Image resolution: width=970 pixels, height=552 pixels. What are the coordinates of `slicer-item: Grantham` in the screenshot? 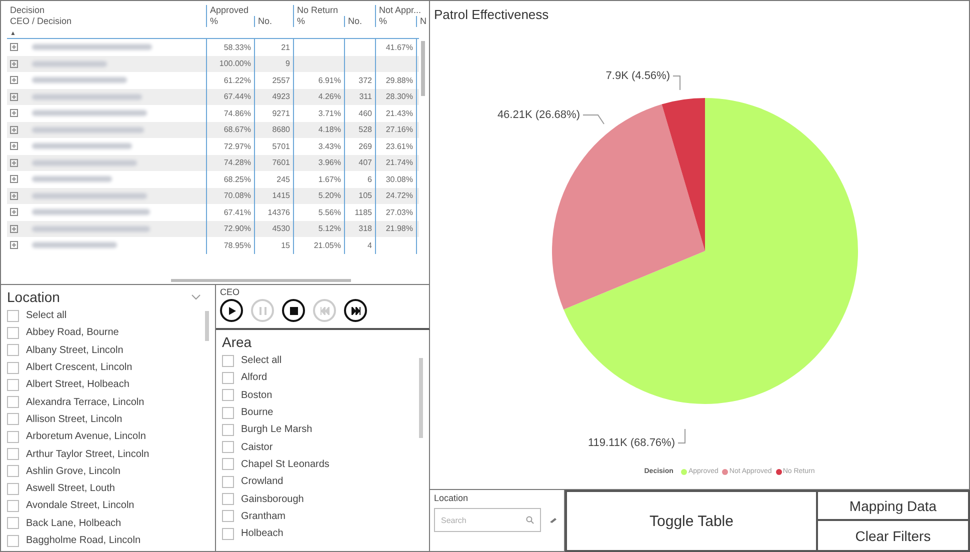 It's located at (263, 516).